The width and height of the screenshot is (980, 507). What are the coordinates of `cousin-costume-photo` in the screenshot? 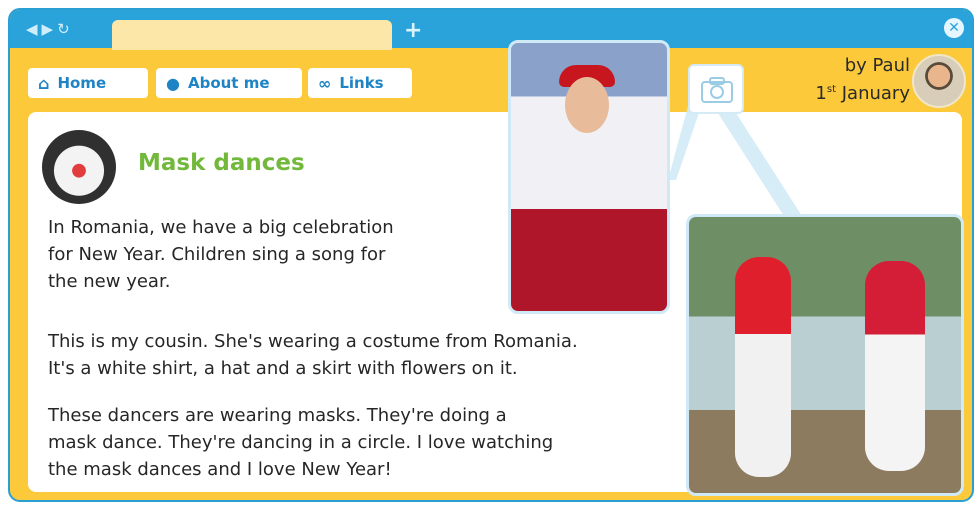 It's located at (589, 177).